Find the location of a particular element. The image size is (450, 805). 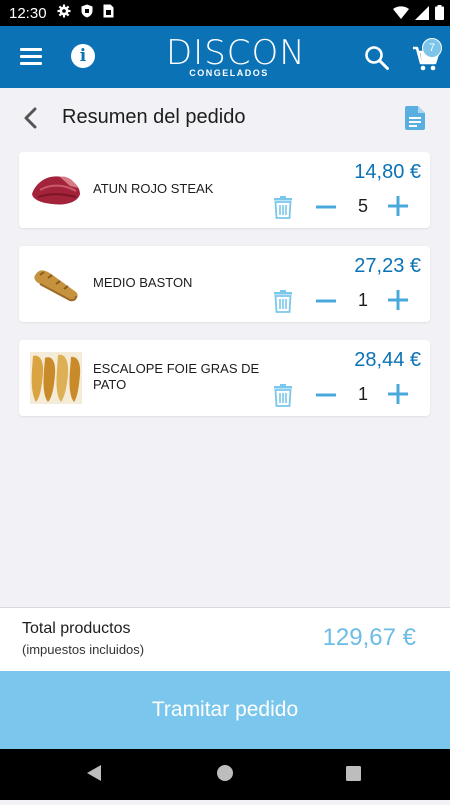

sim-card-icon is located at coordinates (108, 13).